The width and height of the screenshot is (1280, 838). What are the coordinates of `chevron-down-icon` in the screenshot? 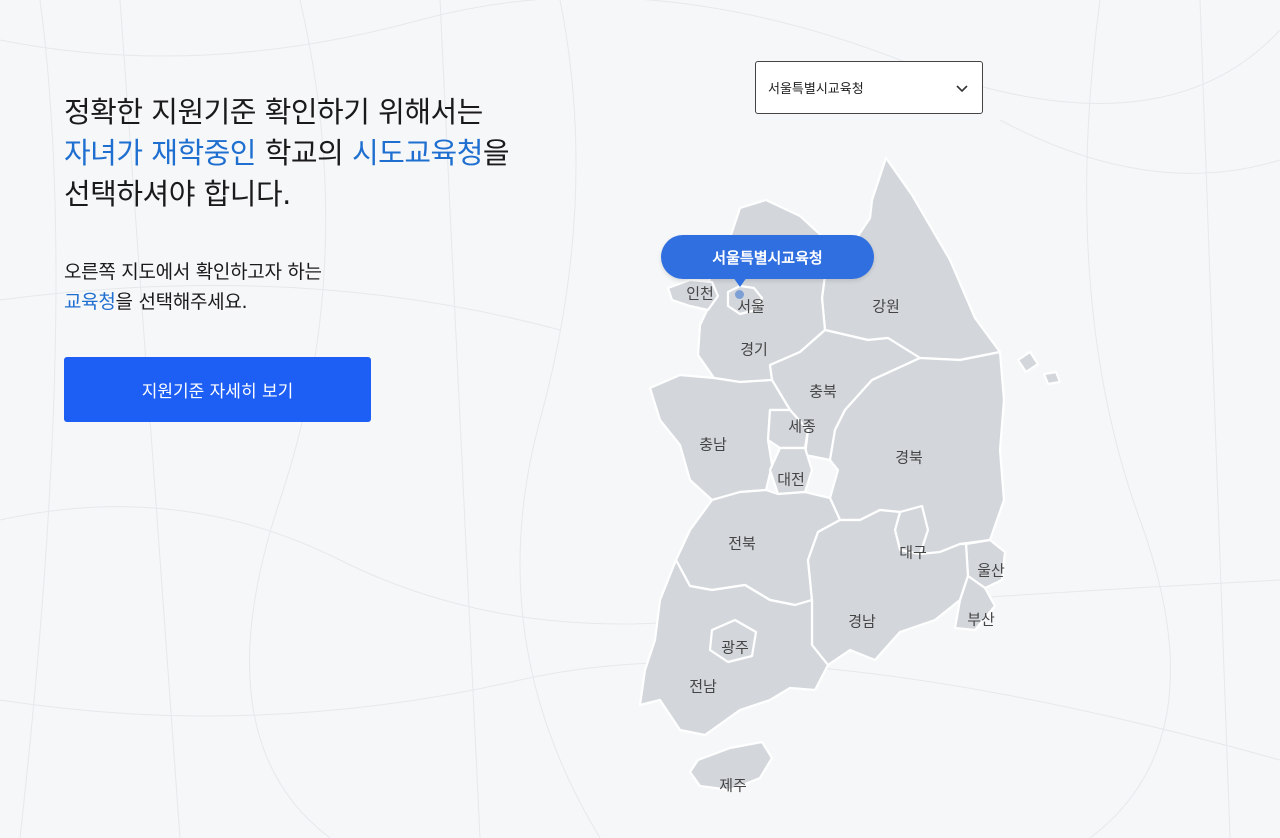 It's located at (962, 88).